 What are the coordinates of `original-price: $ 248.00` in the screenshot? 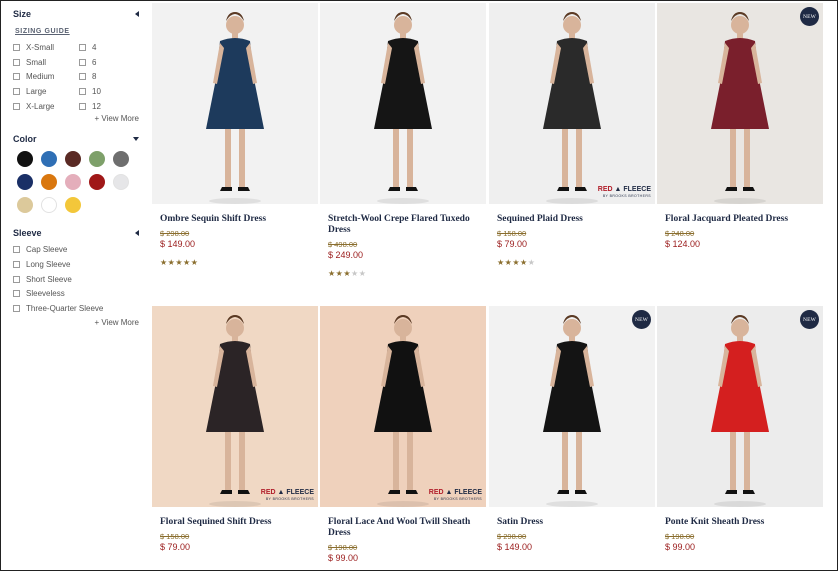 It's located at (680, 233).